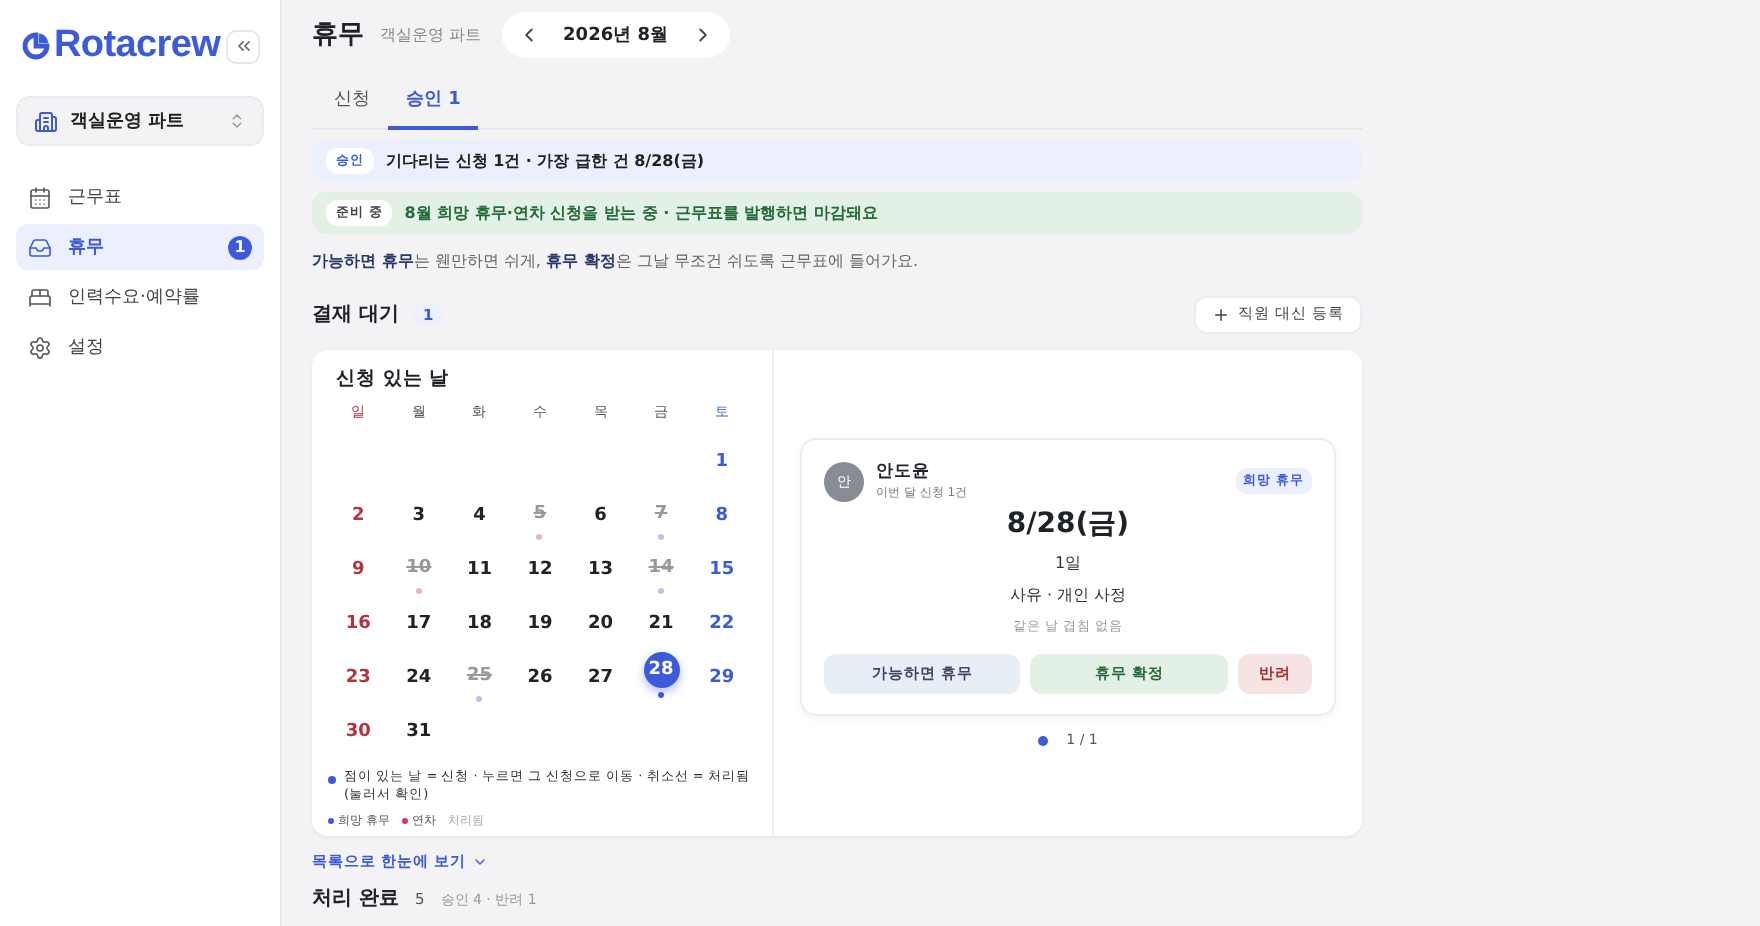 Image resolution: width=1760 pixels, height=926 pixels. I want to click on request-date: 8/28(금), so click(1068, 524).